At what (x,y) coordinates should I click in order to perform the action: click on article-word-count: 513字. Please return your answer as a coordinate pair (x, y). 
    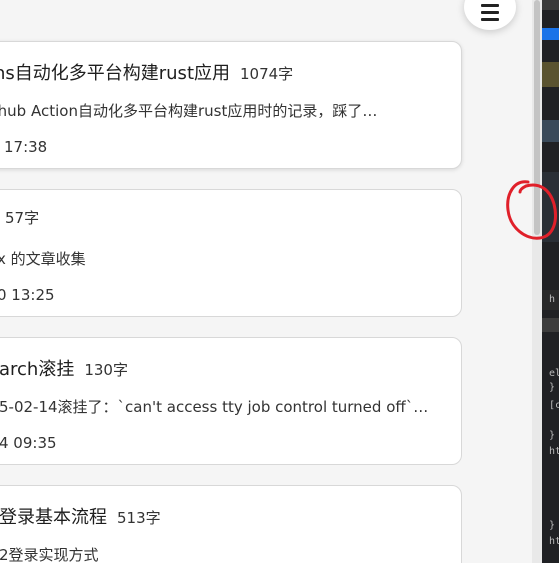
    Looking at the image, I should click on (139, 518).